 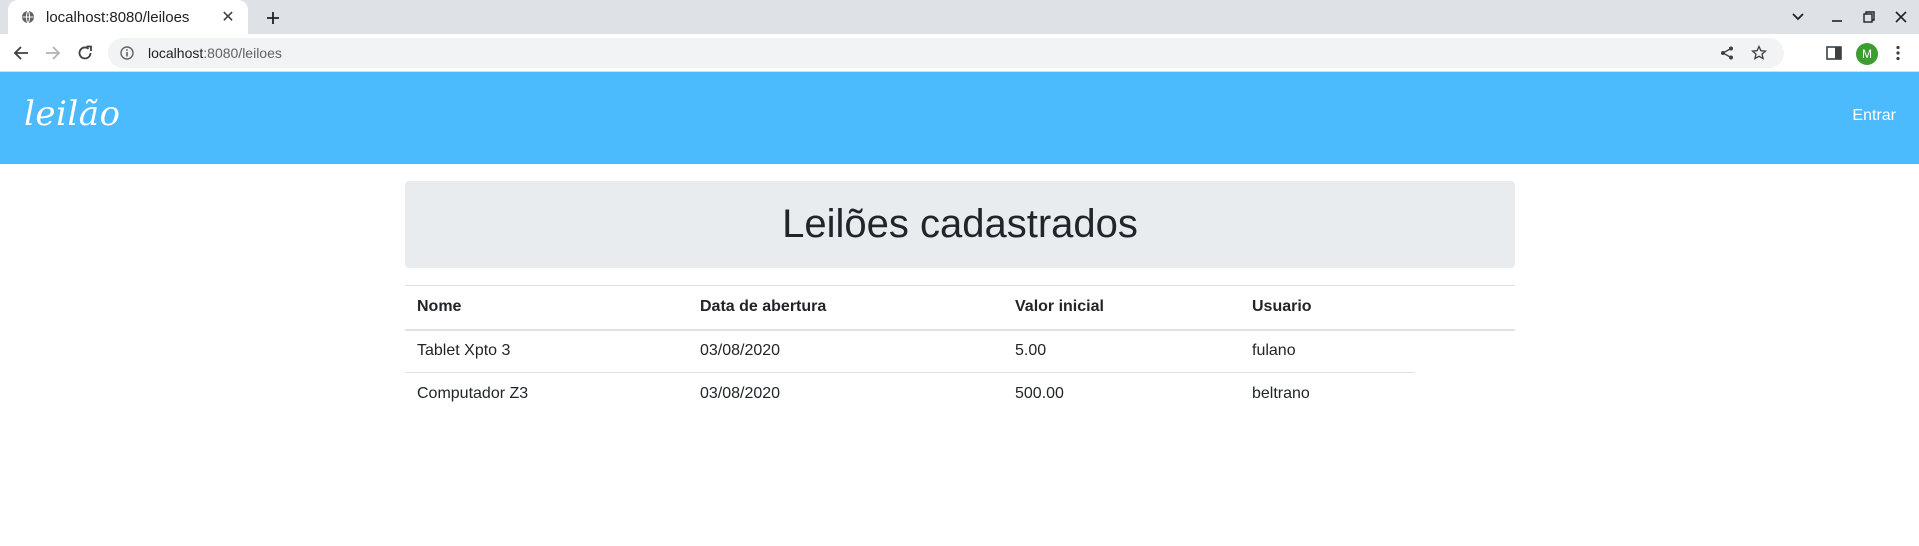 What do you see at coordinates (1039, 394) in the screenshot?
I see `cell-valor: 500.00` at bounding box center [1039, 394].